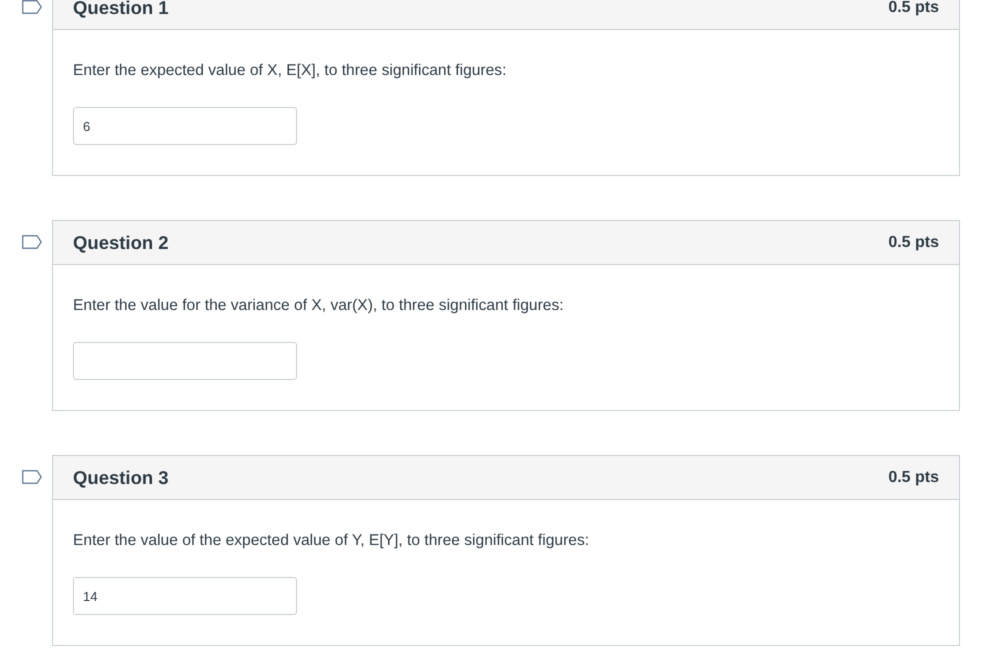  What do you see at coordinates (318, 306) in the screenshot?
I see `question-prompt: Enter the value for the variance of X, var(X), to three significant figures:` at bounding box center [318, 306].